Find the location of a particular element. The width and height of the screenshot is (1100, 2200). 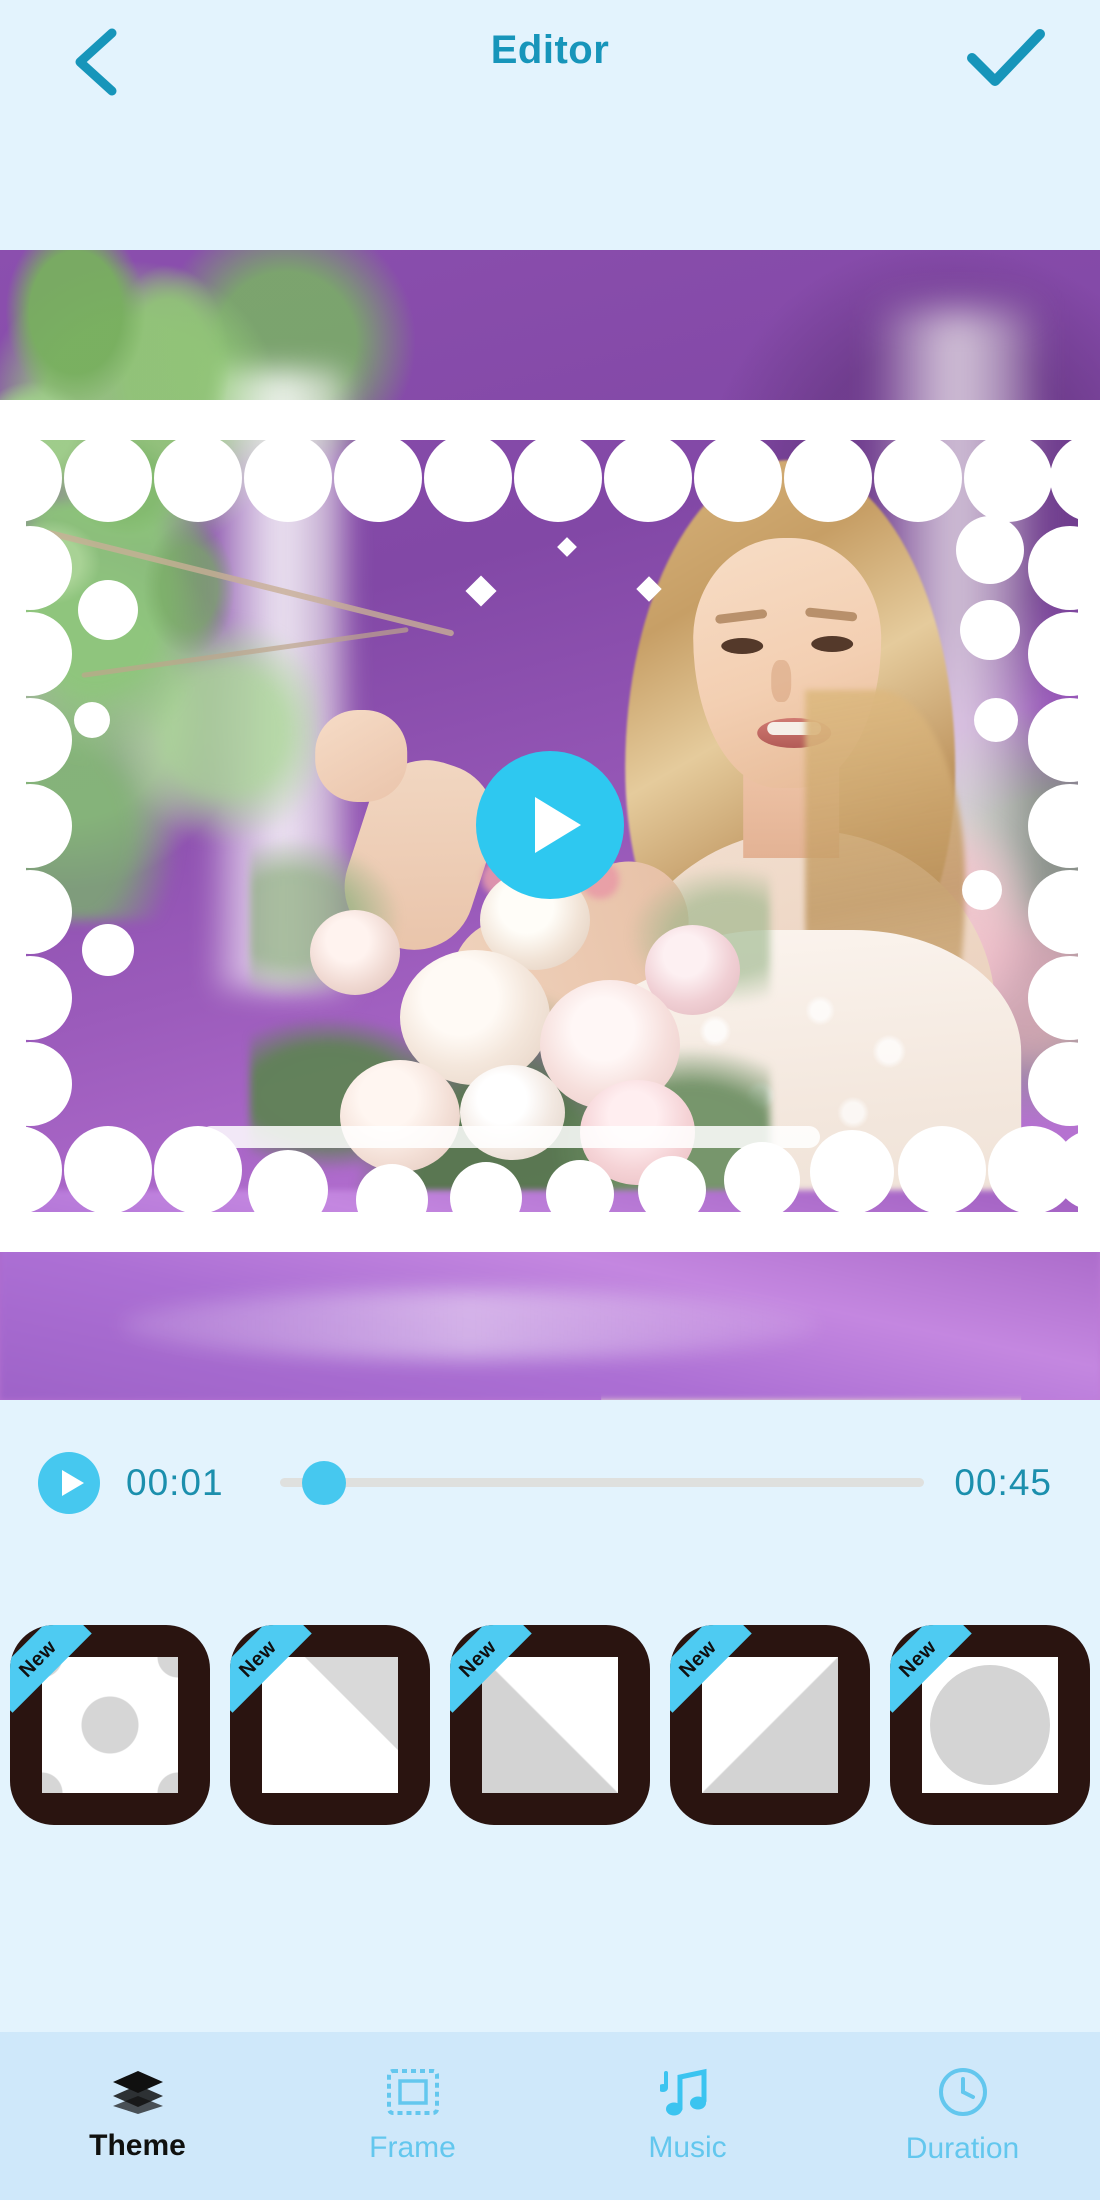

confirm-button is located at coordinates (1006, 60).